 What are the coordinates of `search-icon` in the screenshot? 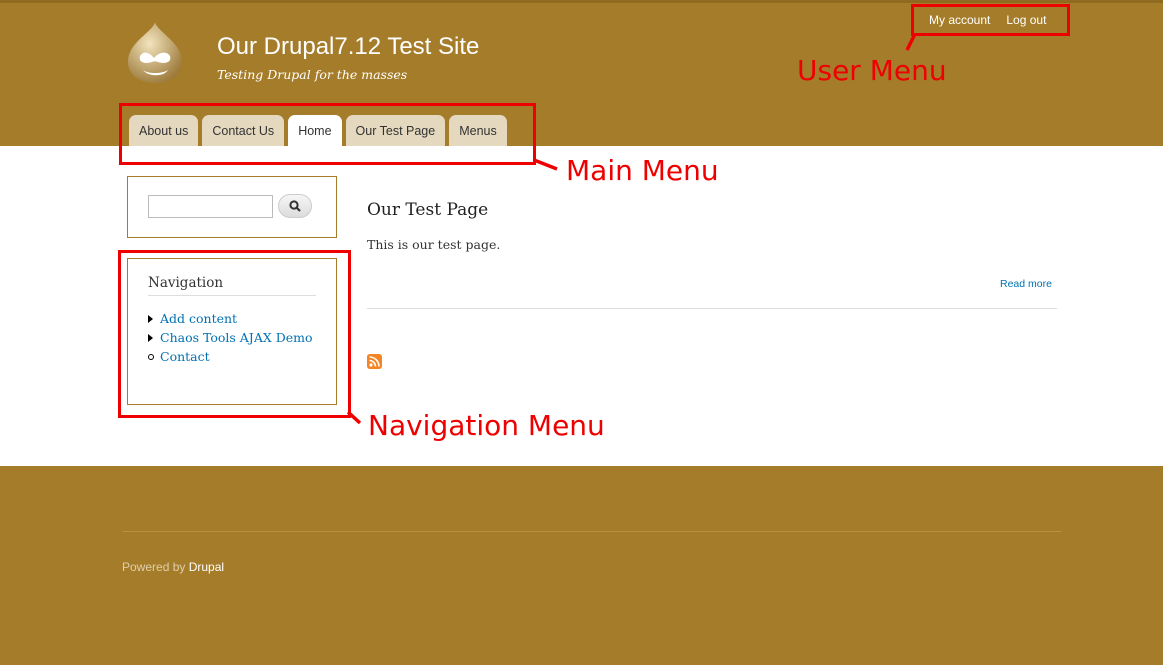 It's located at (295, 206).